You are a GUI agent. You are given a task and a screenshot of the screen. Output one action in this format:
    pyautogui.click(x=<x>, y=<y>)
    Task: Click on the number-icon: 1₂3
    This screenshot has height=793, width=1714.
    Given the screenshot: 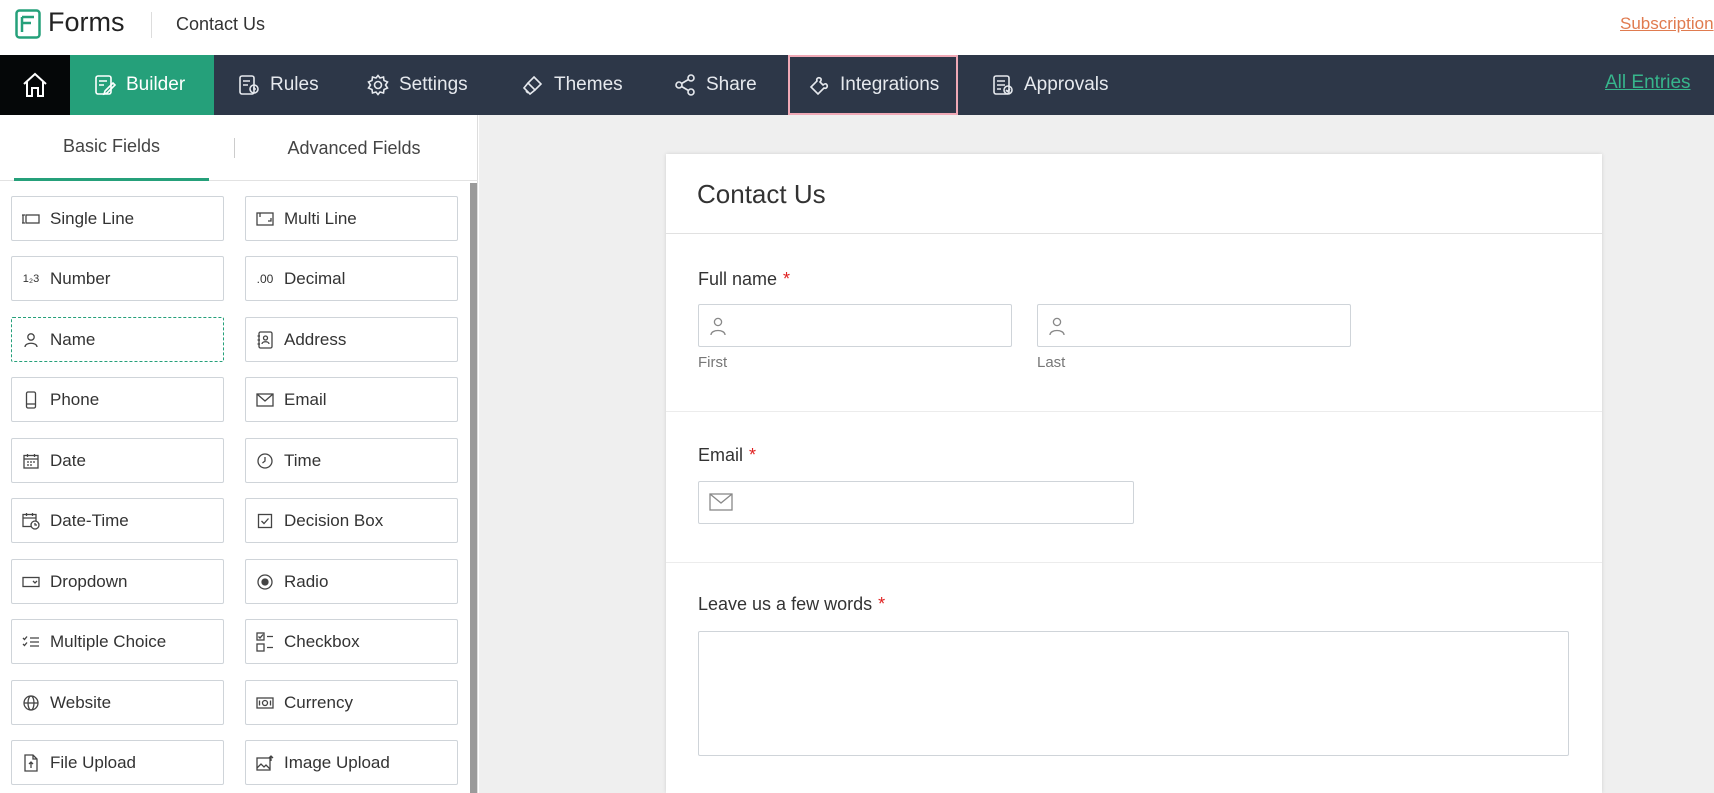 What is the action you would take?
    pyautogui.click(x=31, y=278)
    